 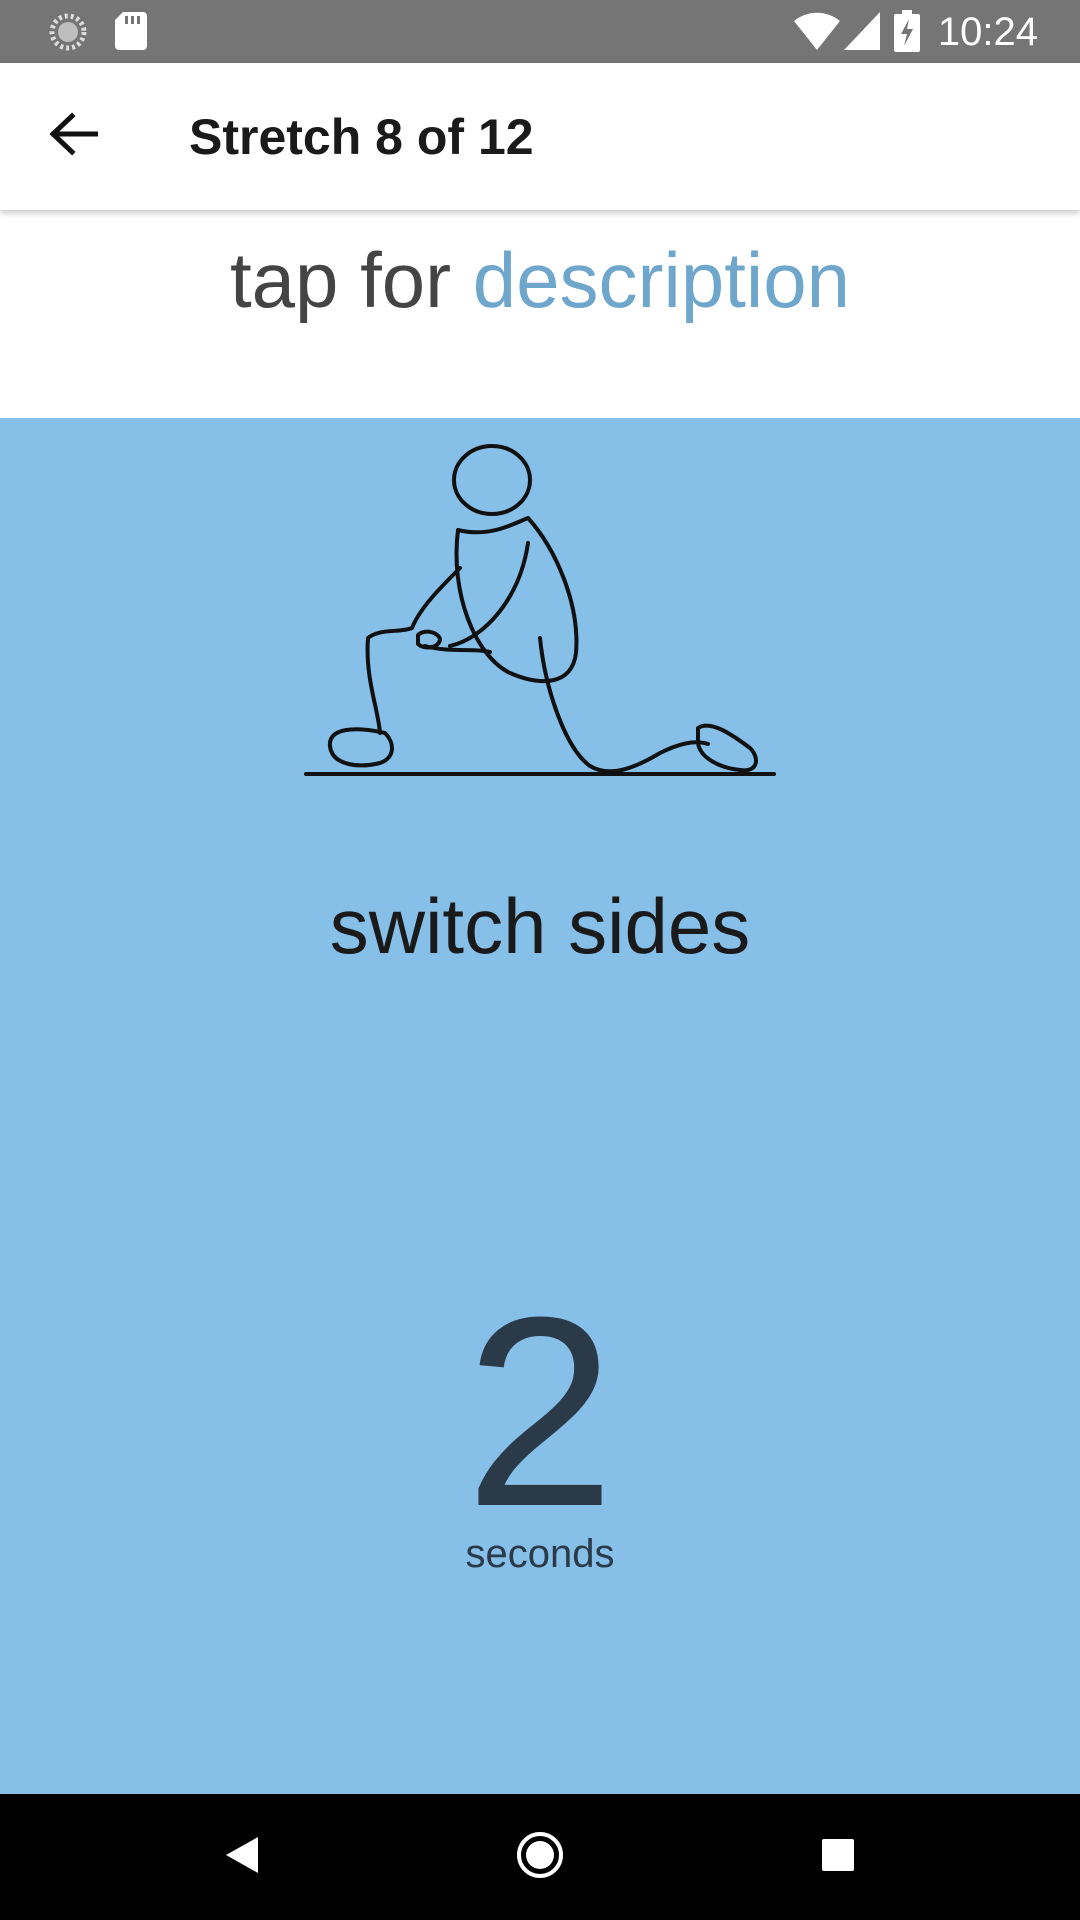 I want to click on description-toggle: tap for description, so click(x=540, y=314).